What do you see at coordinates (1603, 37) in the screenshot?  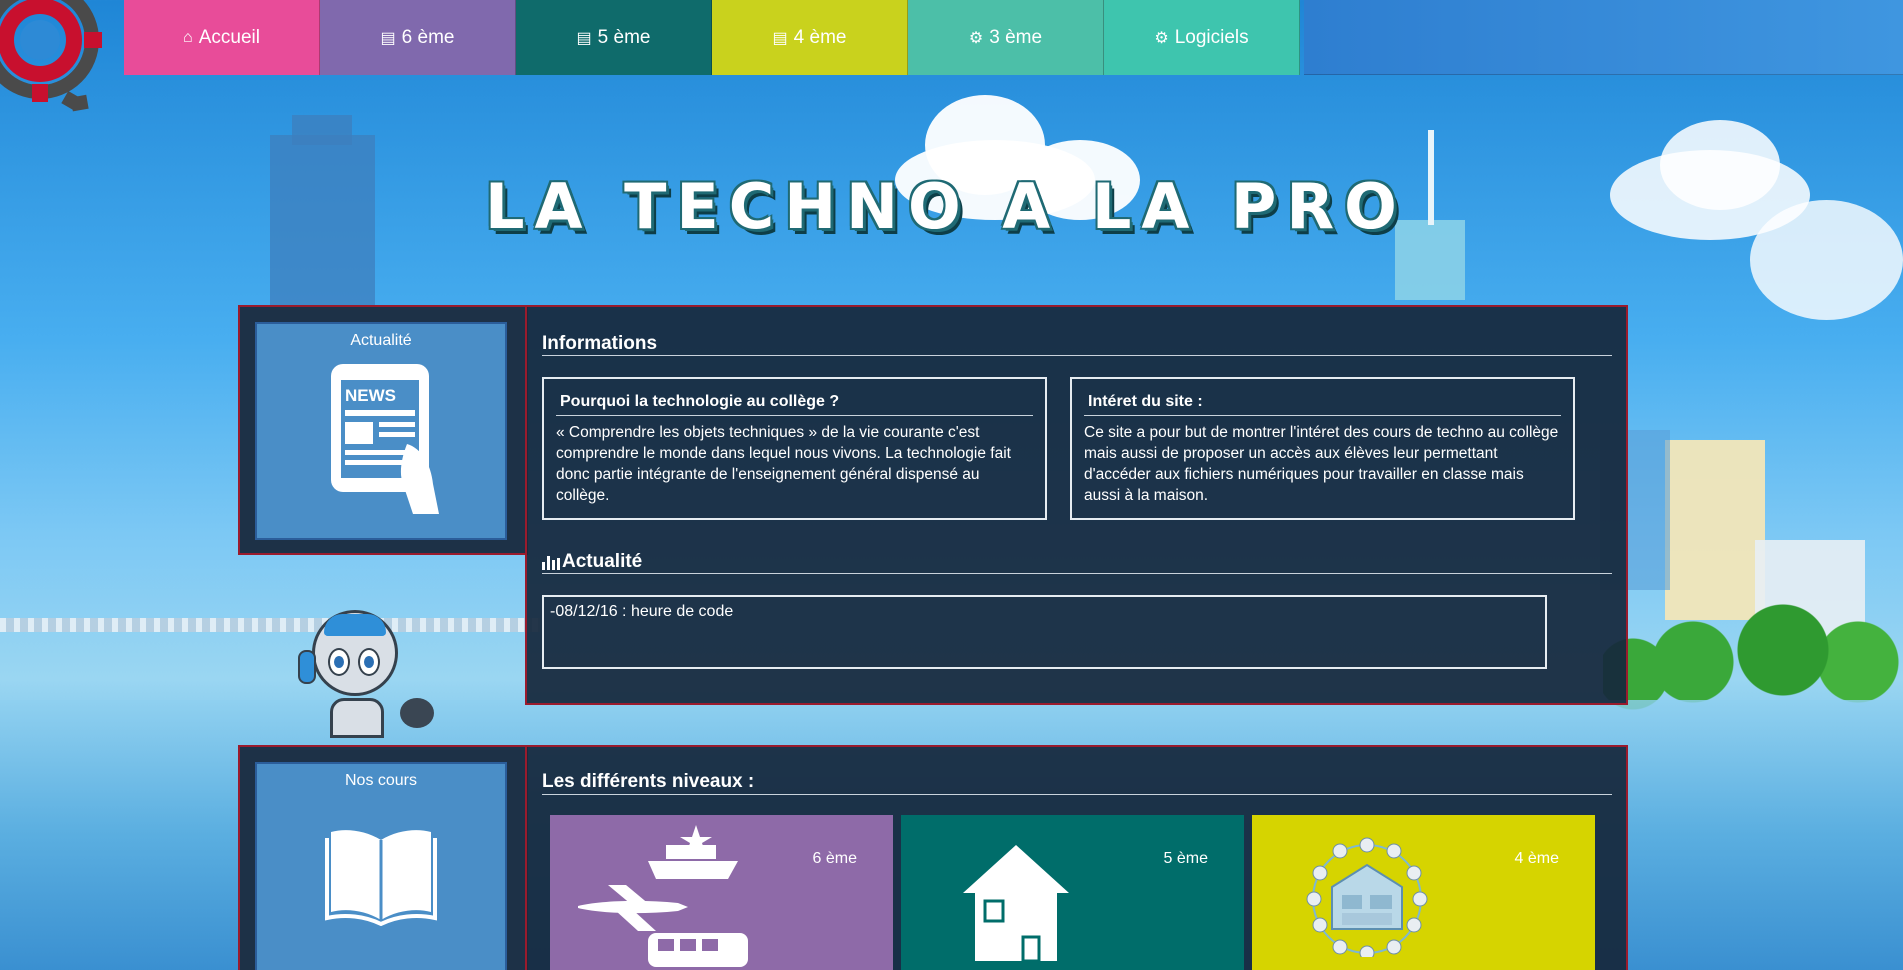 I see `nav-filler` at bounding box center [1603, 37].